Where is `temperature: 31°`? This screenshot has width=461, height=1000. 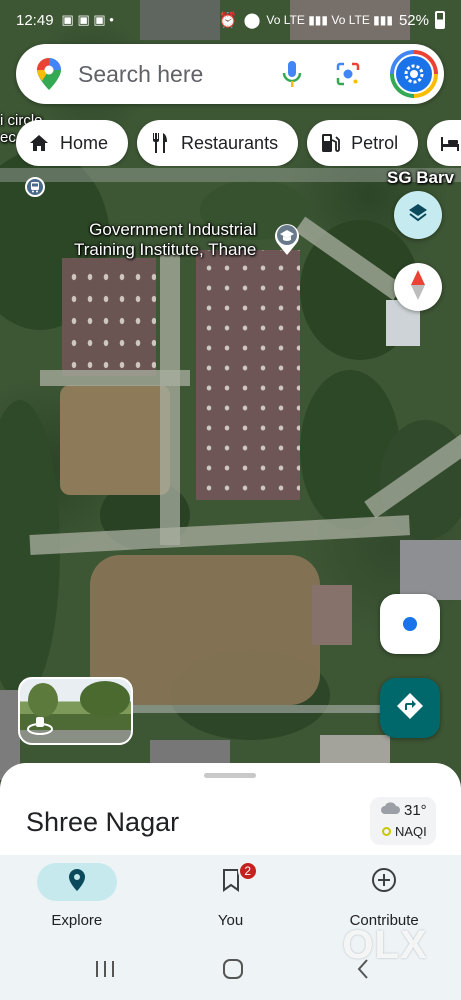 temperature: 31° is located at coordinates (415, 810).